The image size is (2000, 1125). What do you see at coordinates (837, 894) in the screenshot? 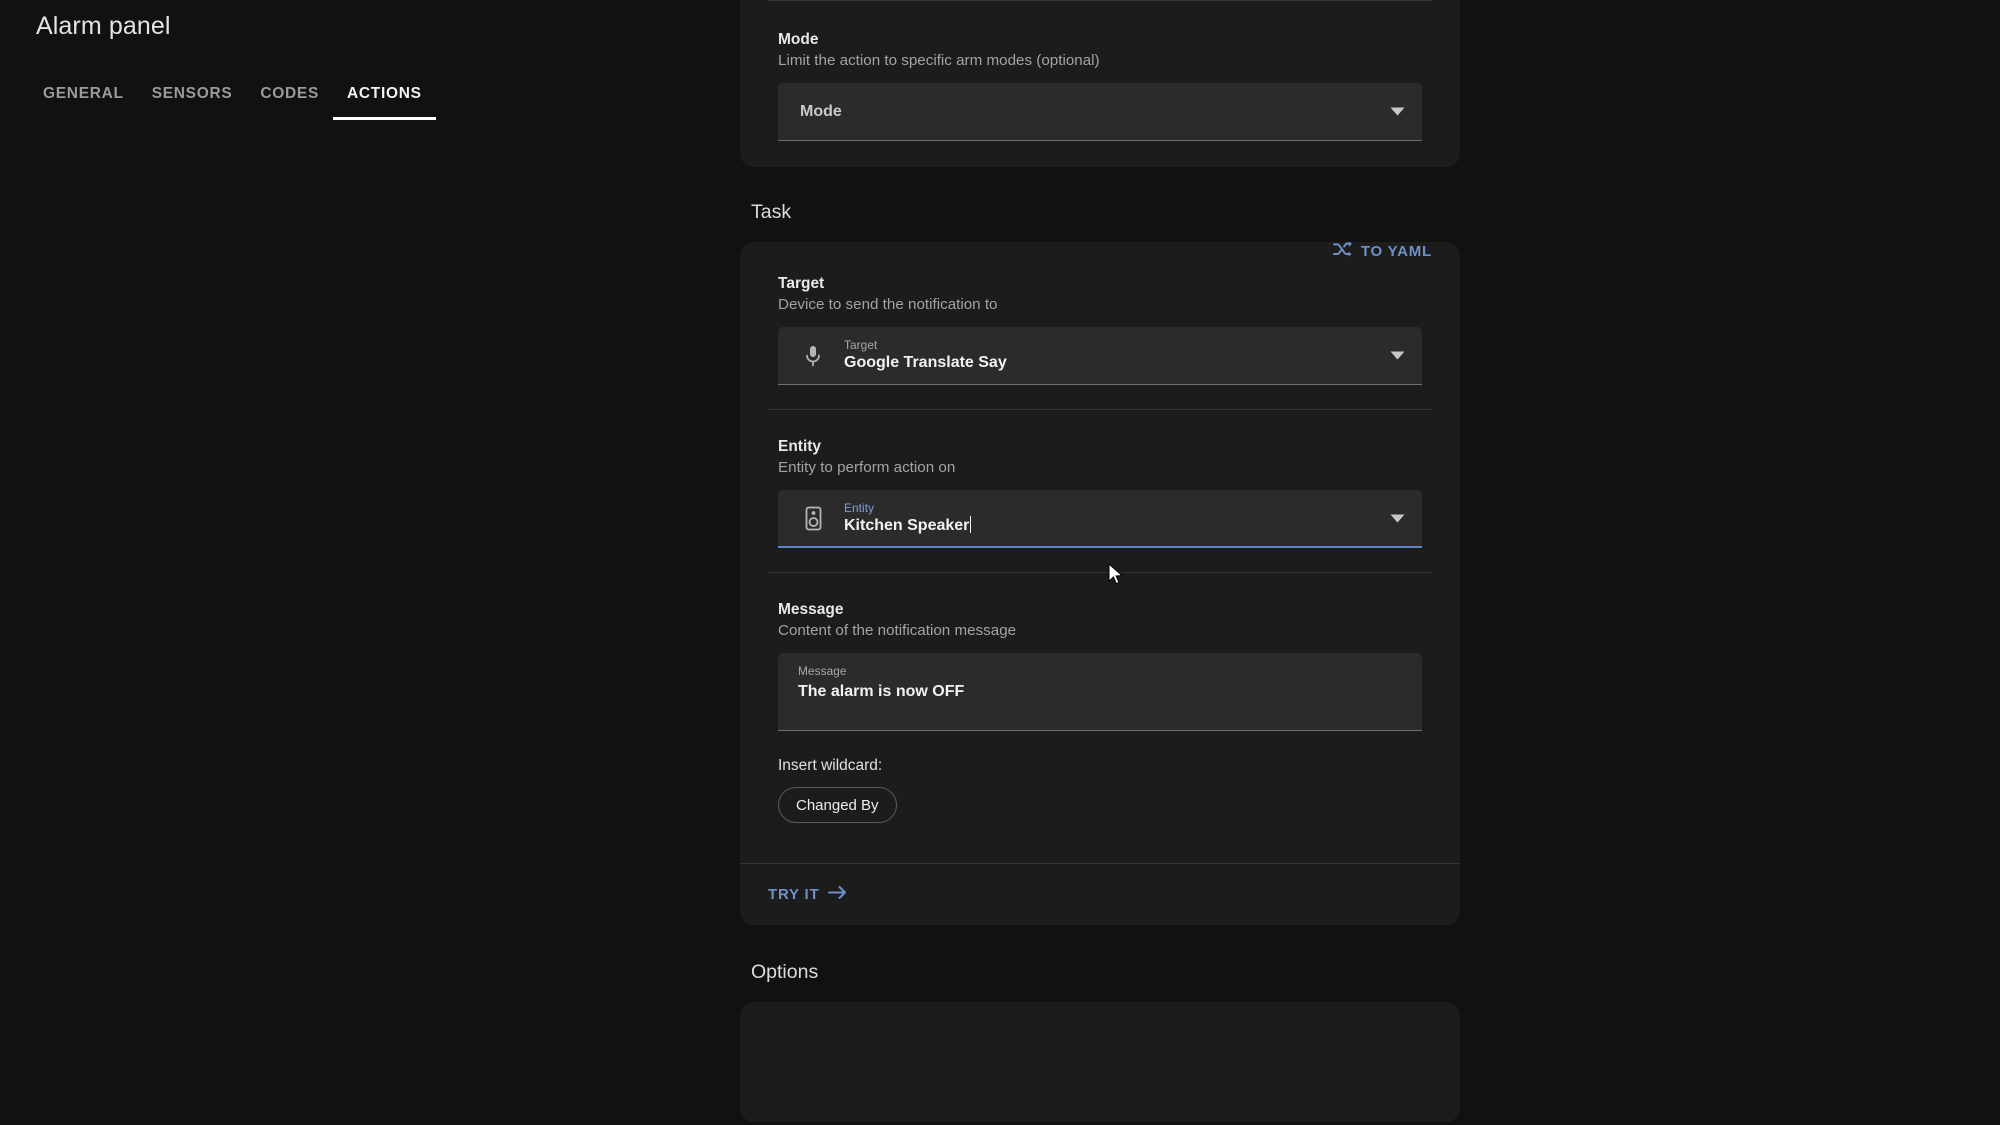
I see `arrow-right-icon` at bounding box center [837, 894].